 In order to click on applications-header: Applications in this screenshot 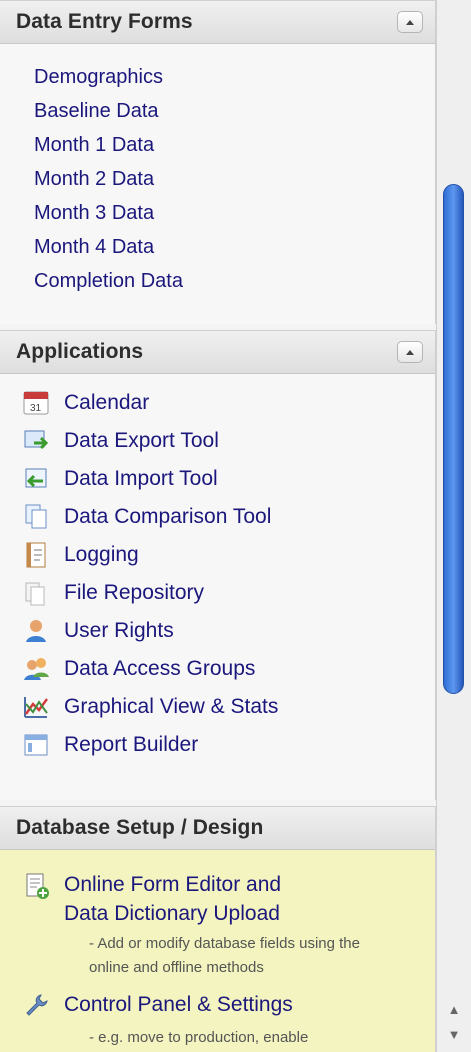, I will do `click(217, 352)`.